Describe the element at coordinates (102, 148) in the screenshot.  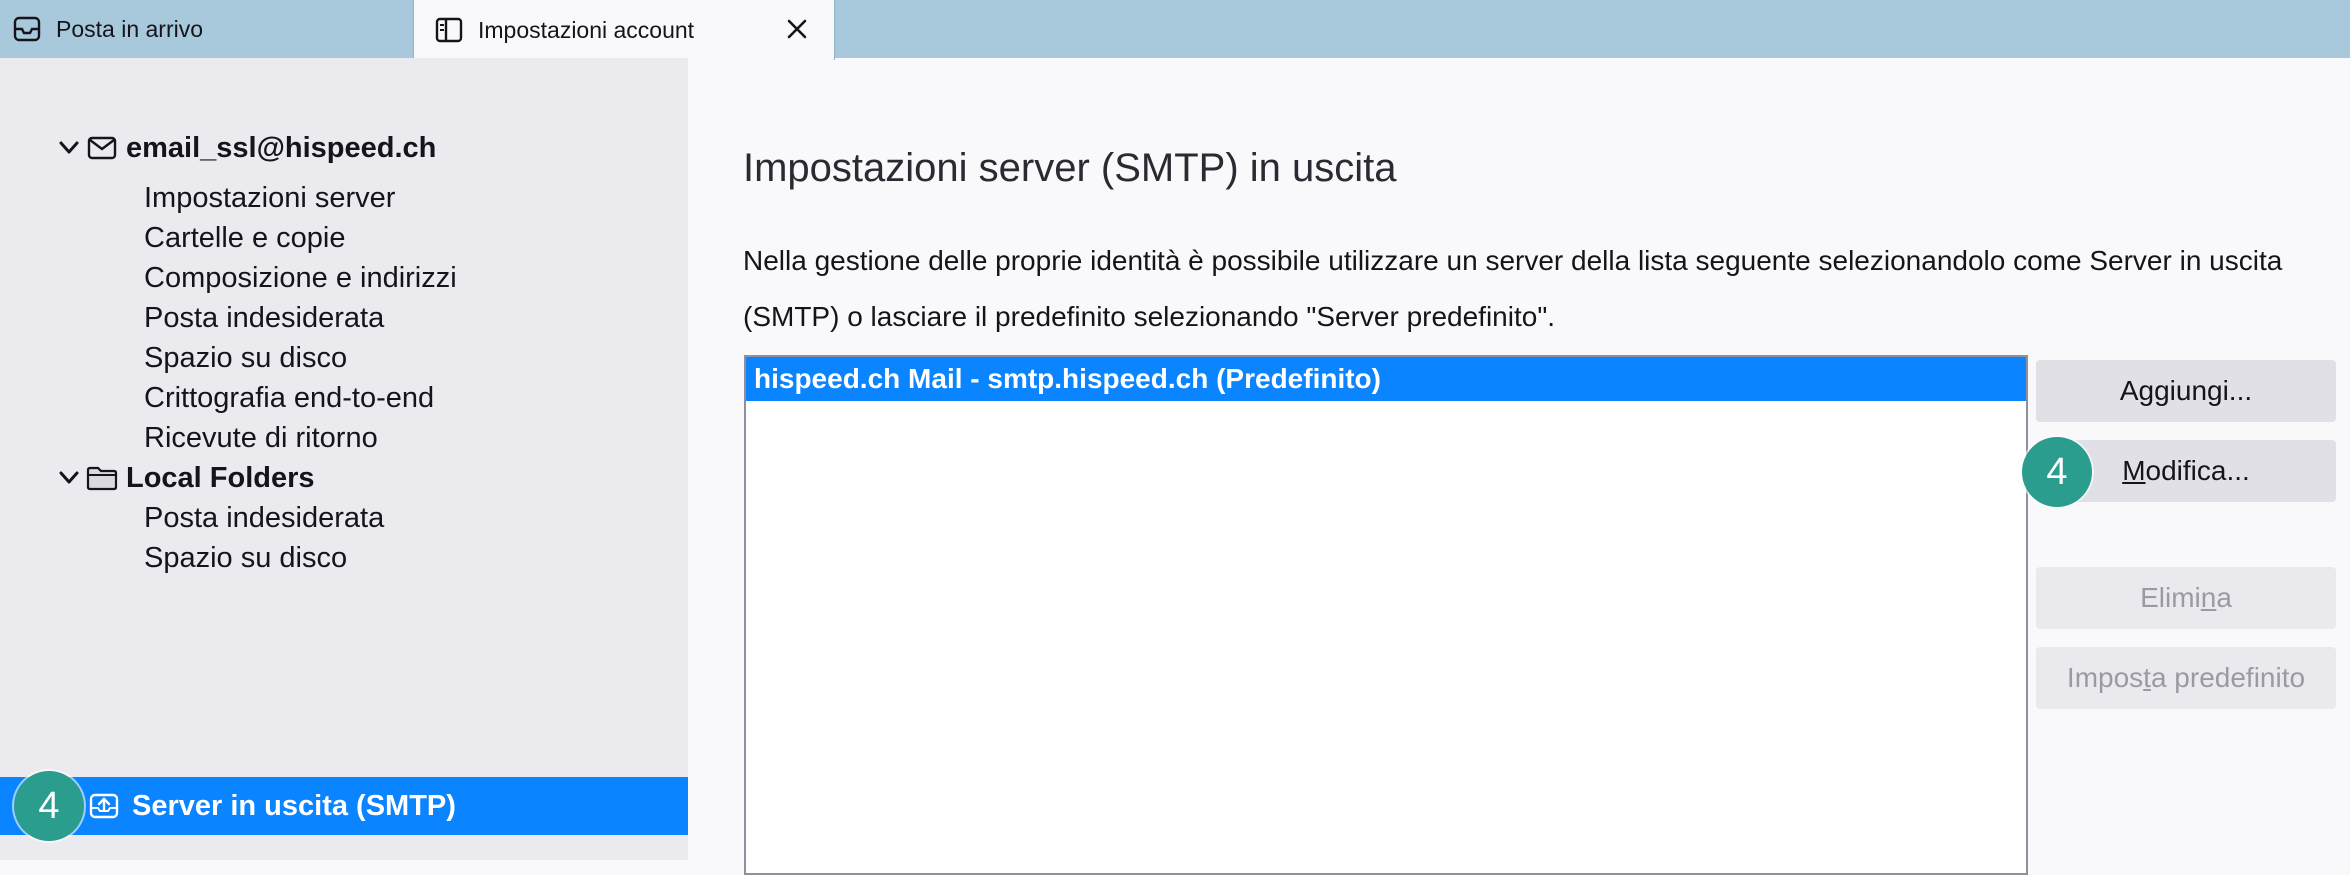
I see `mail-account-icon` at that location.